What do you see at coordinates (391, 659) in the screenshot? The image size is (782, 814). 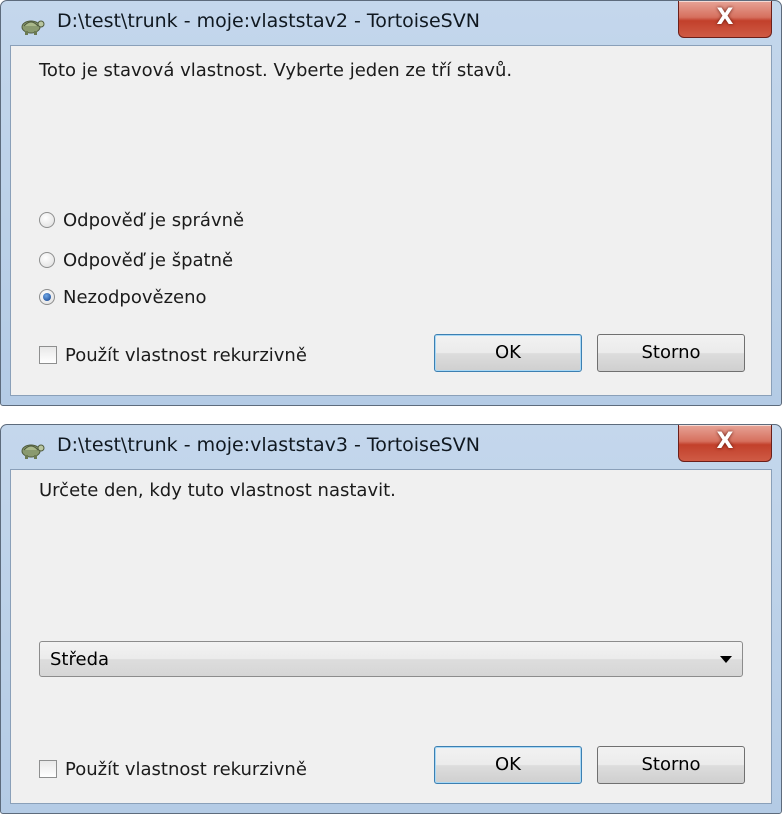 I see `weekday-select: Středa` at bounding box center [391, 659].